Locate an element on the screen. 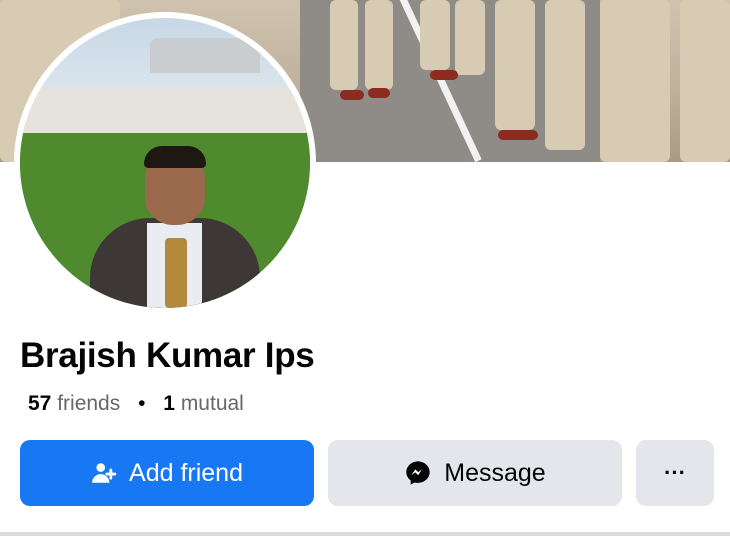 The image size is (730, 544). add-friend-label: Add friend is located at coordinates (186, 472).